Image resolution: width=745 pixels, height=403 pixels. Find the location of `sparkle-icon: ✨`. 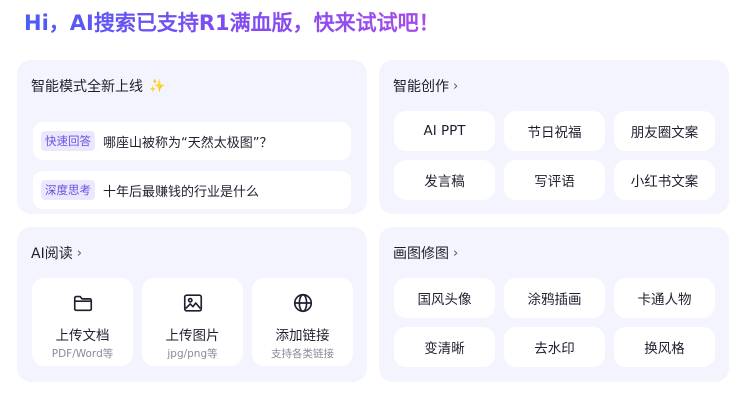

sparkle-icon: ✨ is located at coordinates (157, 86).